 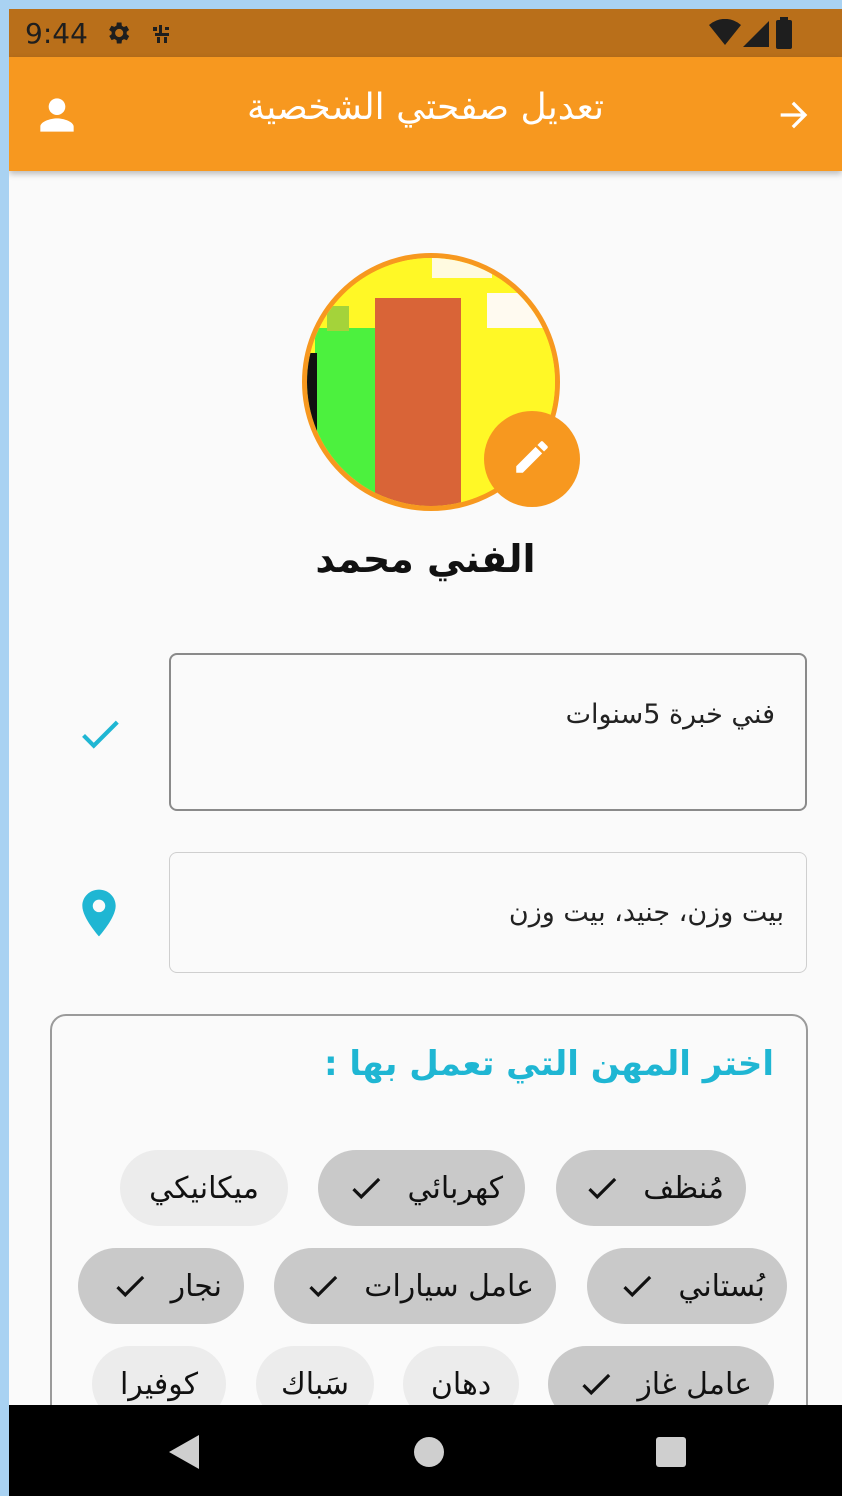 I want to click on location-value: بيت وزن، جنيد، بيت وزن, so click(x=646, y=912).